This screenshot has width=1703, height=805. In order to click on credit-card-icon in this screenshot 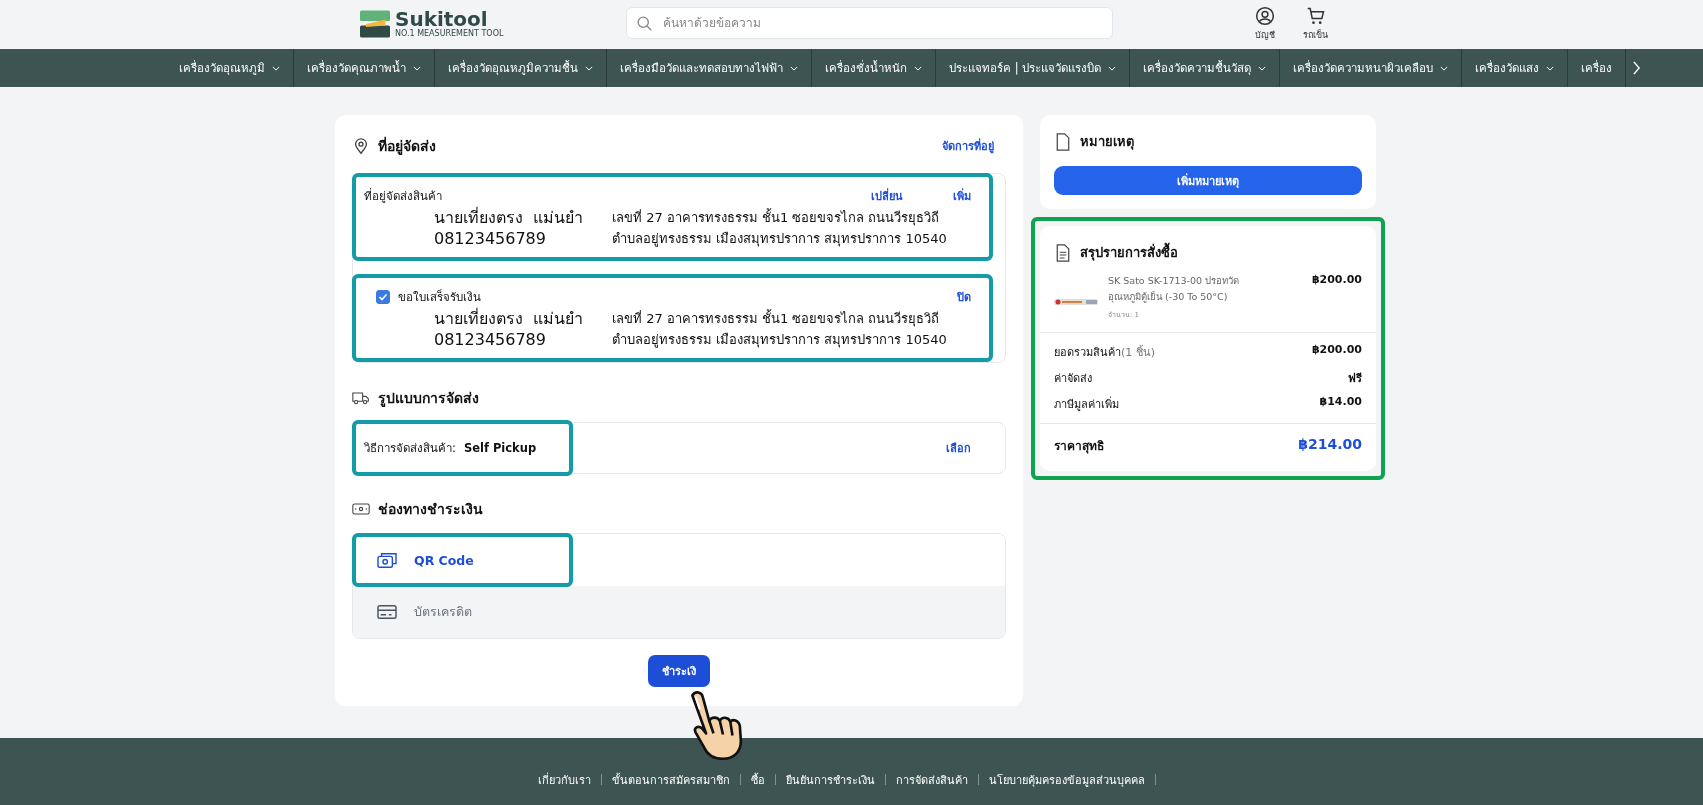, I will do `click(387, 612)`.